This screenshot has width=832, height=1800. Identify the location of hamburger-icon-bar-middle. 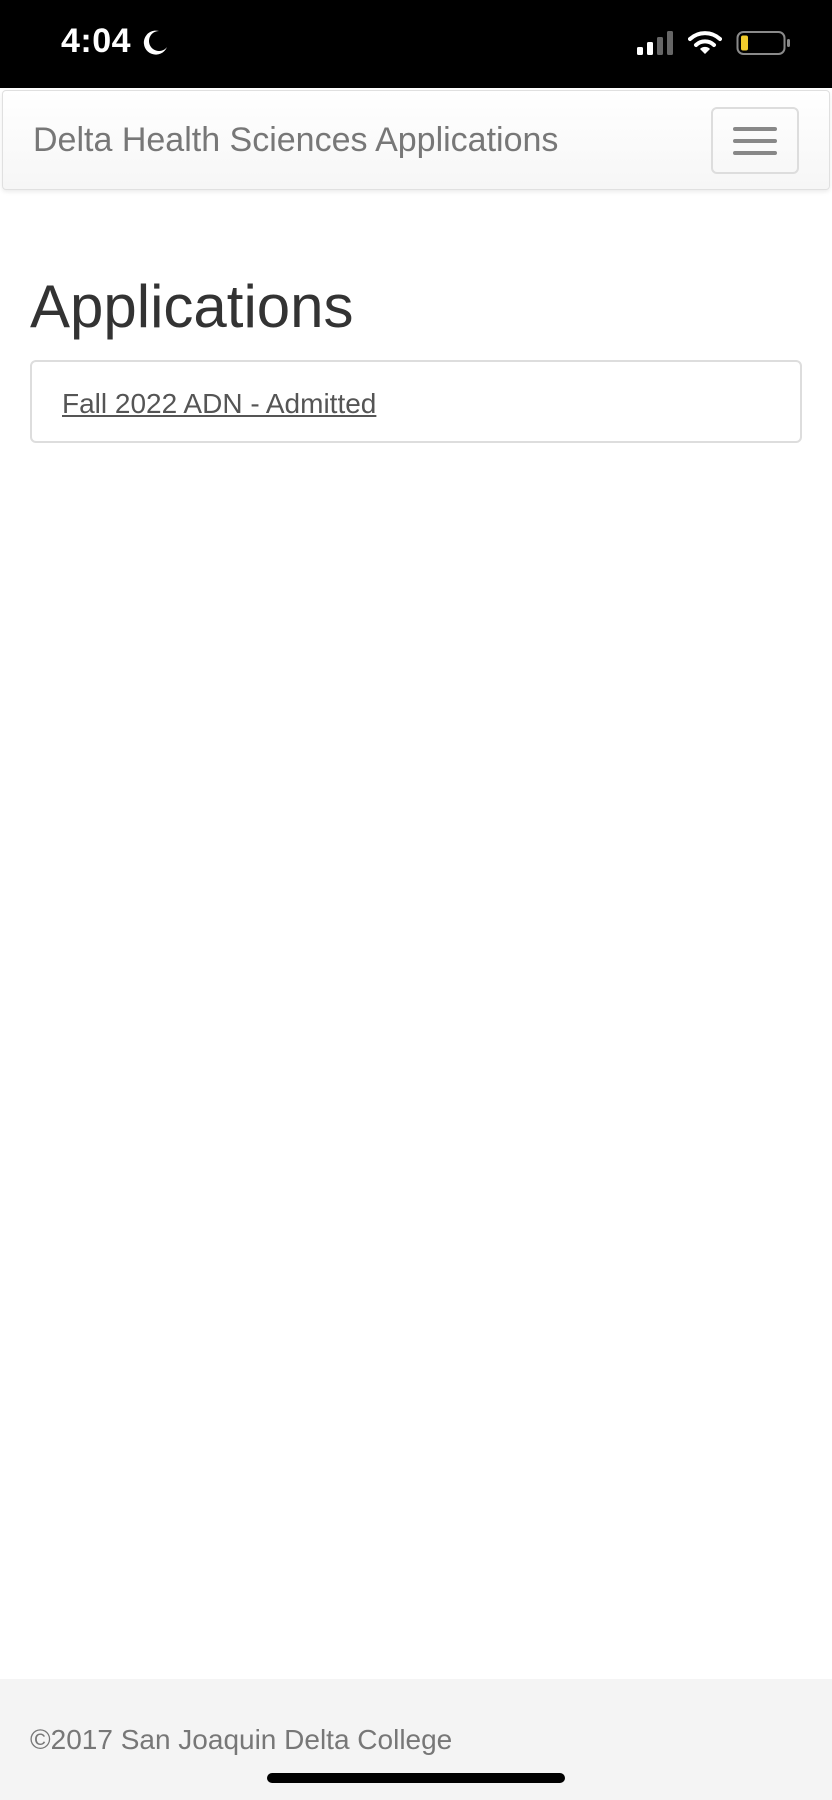
(755, 140).